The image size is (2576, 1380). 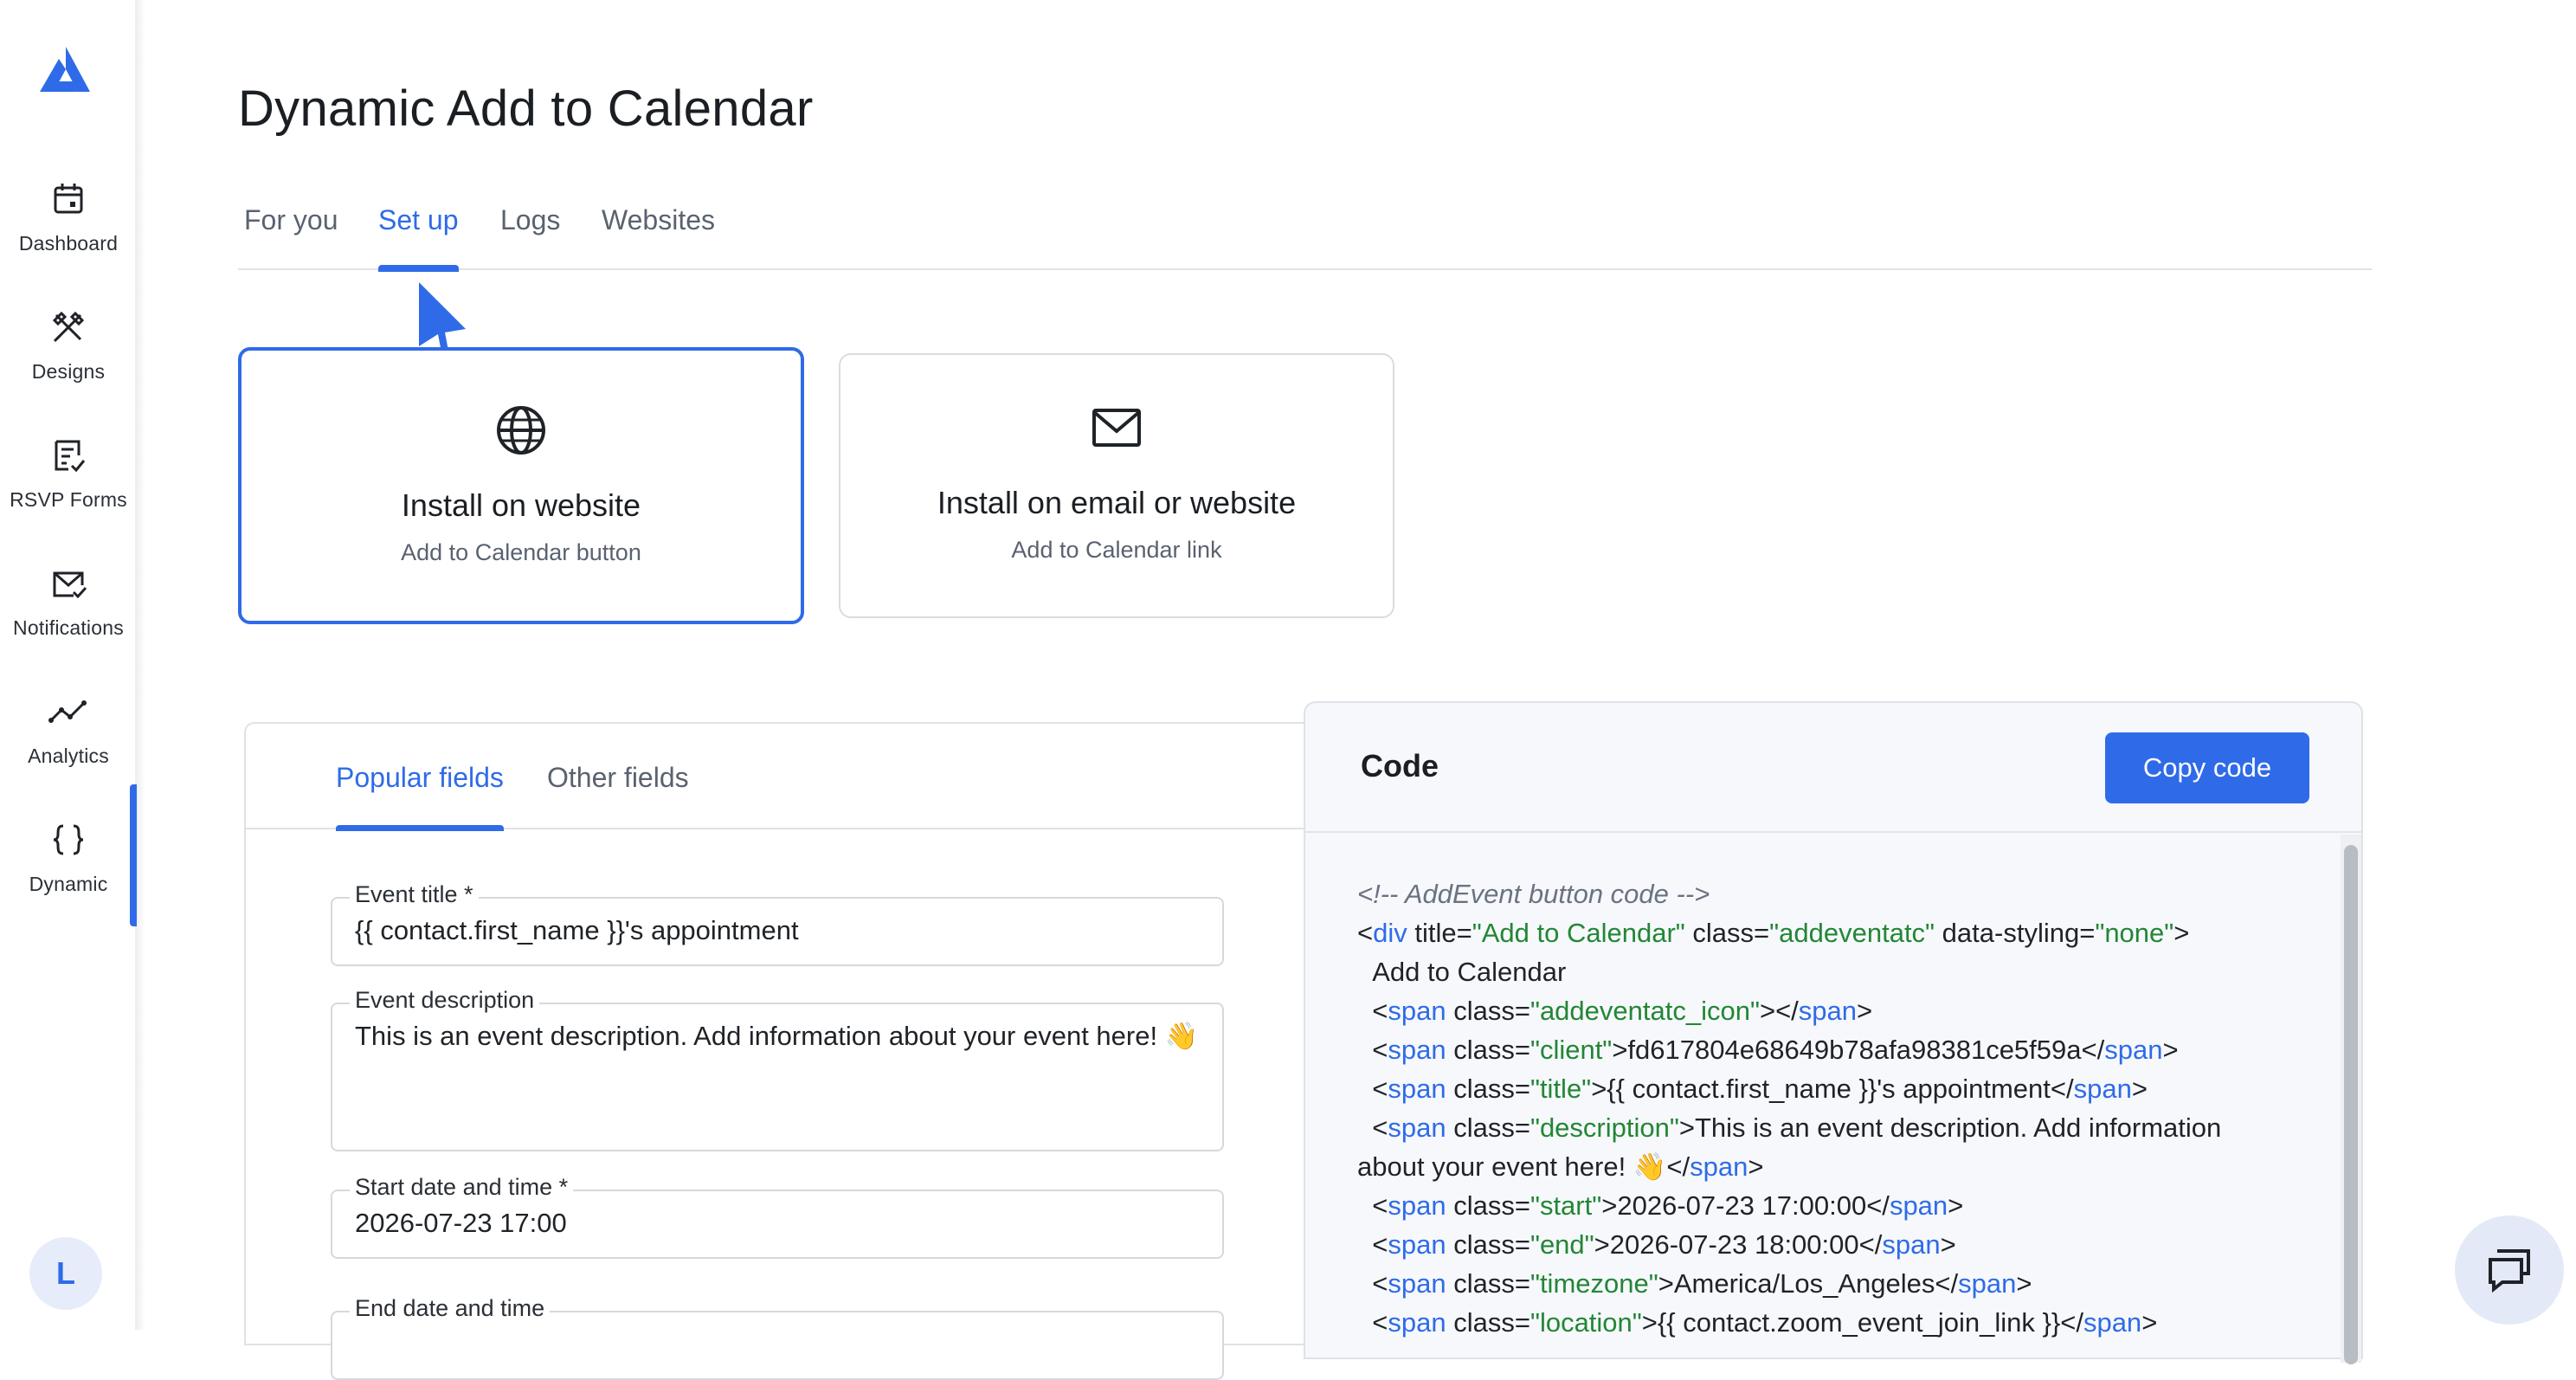 I want to click on field-label: End date and time, so click(x=450, y=1308).